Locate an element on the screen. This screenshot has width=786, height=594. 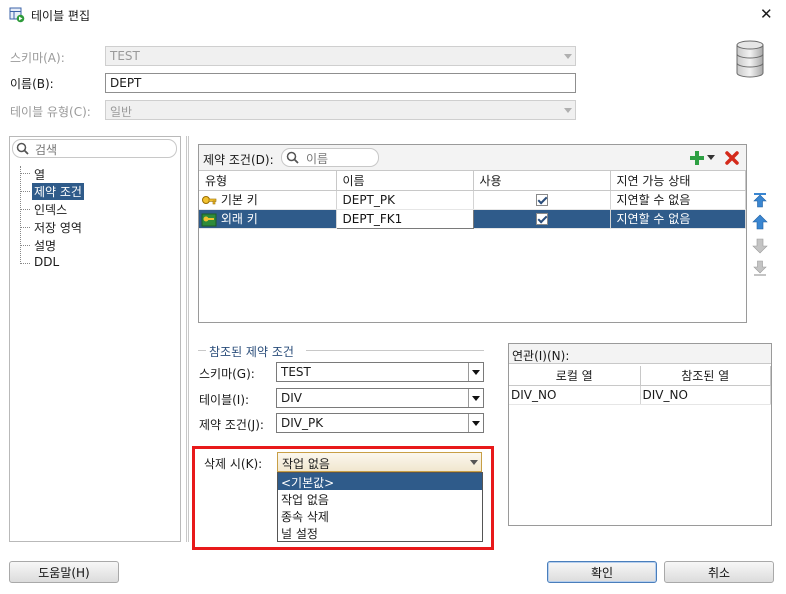
name-value: DEPT is located at coordinates (126, 83).